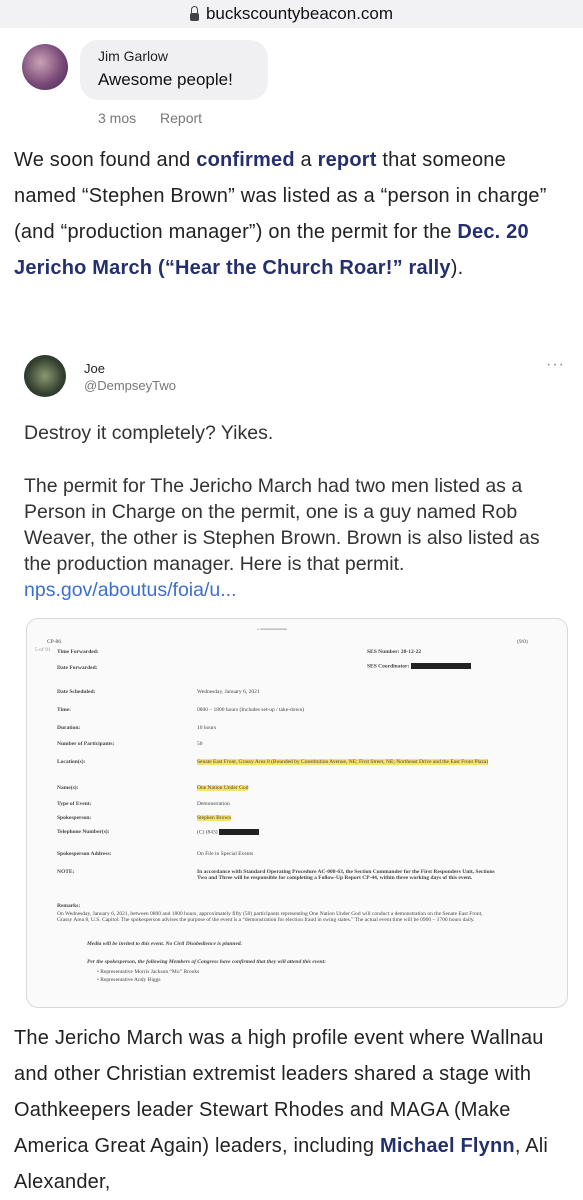 Image resolution: width=583 pixels, height=1200 pixels. What do you see at coordinates (207, 728) in the screenshot?
I see `permit-field-value: 10 hours` at bounding box center [207, 728].